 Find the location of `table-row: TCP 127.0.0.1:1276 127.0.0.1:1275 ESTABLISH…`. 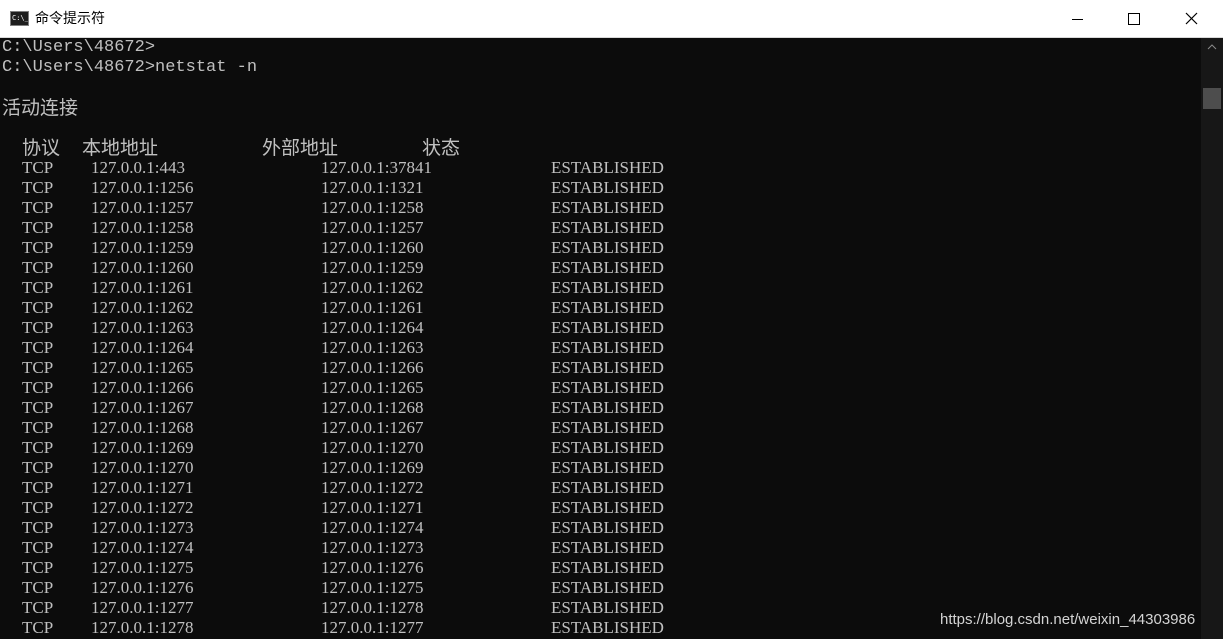

table-row: TCP 127.0.0.1:1276 127.0.0.1:1275 ESTABLISH… is located at coordinates (600, 588).